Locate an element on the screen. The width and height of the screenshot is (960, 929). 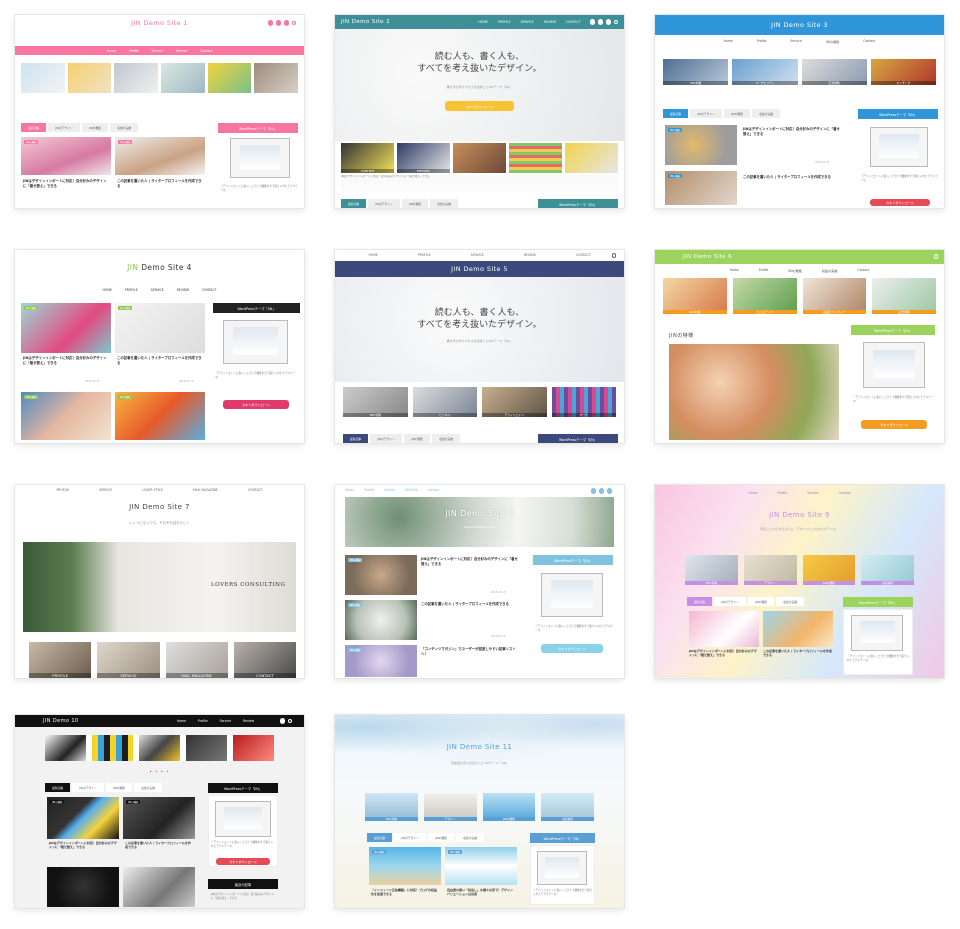
global-nav: Home Profile JINの機能 収益の実績 Contact is located at coordinates (799, 270).